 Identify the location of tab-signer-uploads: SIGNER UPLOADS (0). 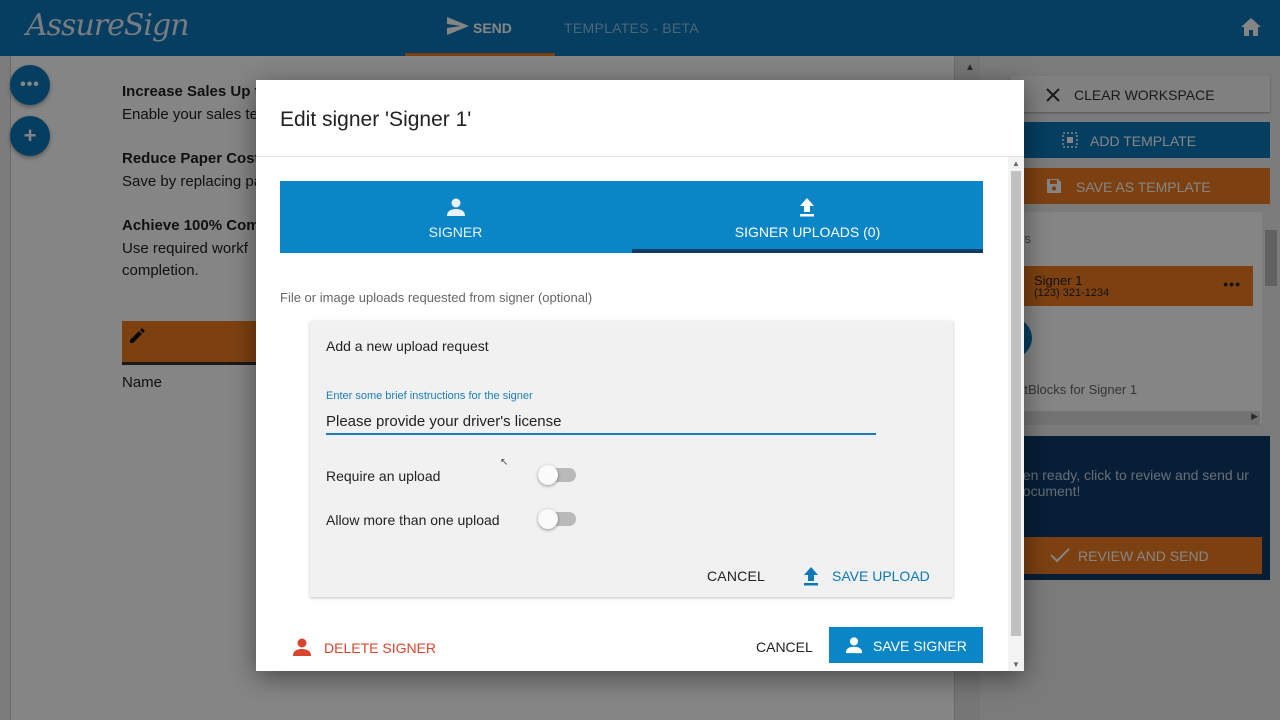
(807, 217).